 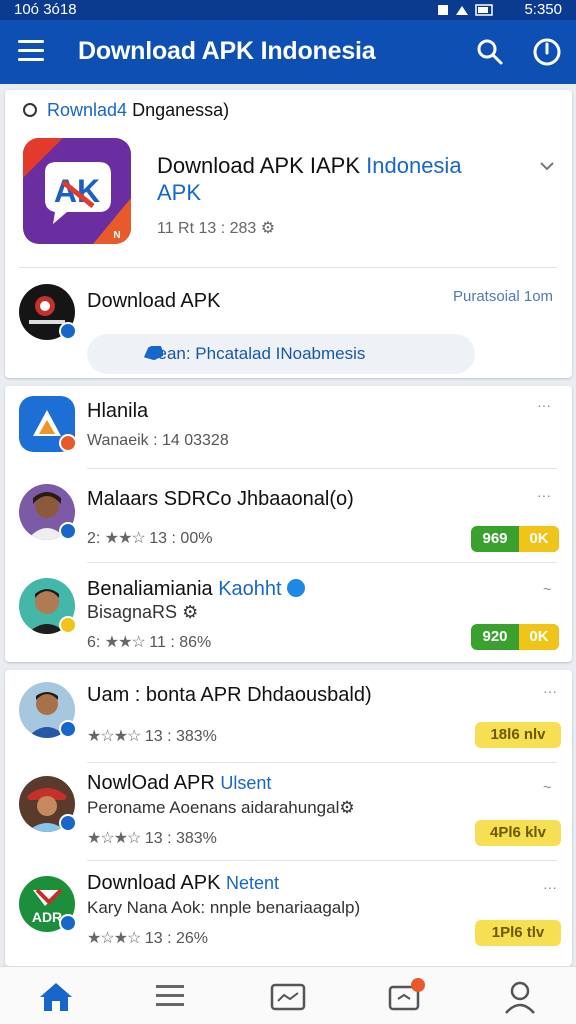 I want to click on list-item-rating: 6: ★★☆ 11 : 86%, so click(x=149, y=642).